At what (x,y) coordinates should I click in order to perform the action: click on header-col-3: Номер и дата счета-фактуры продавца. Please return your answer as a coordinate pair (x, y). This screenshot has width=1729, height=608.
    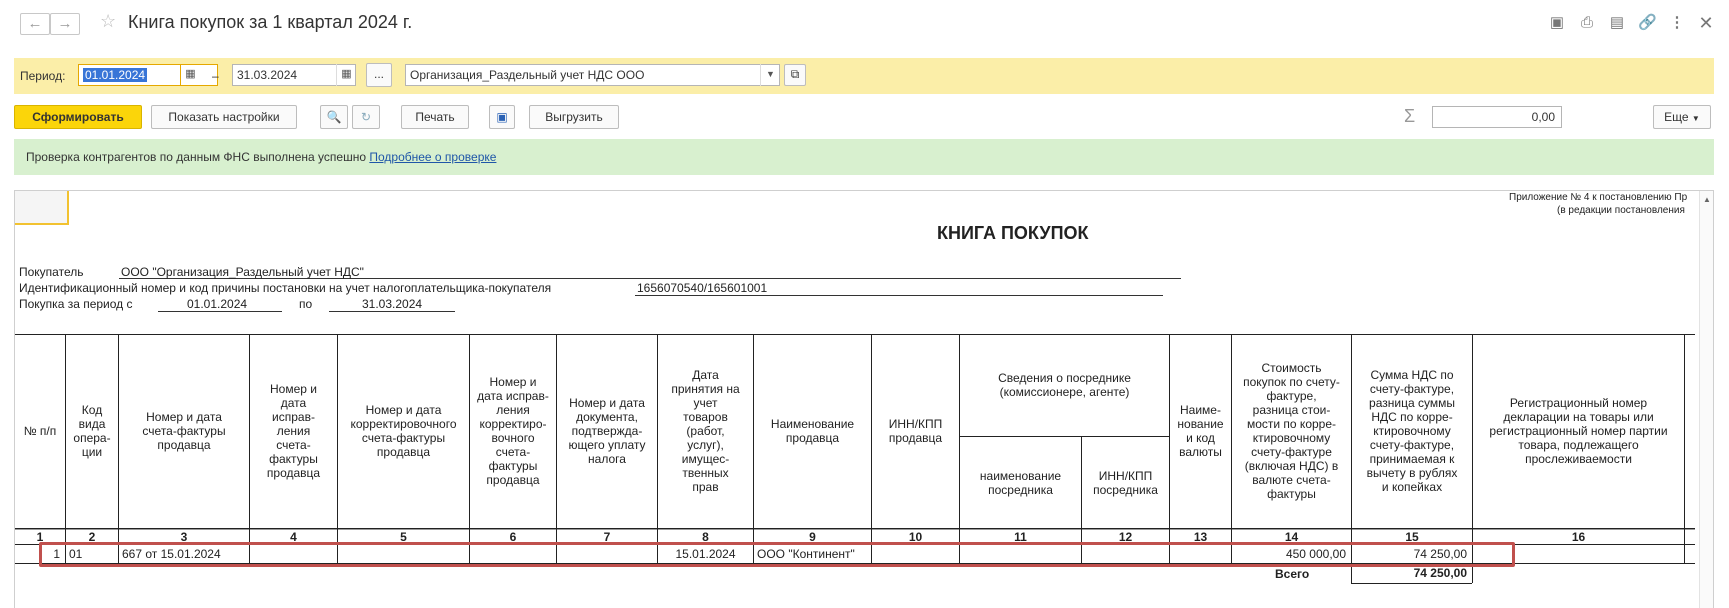
    Looking at the image, I should click on (184, 431).